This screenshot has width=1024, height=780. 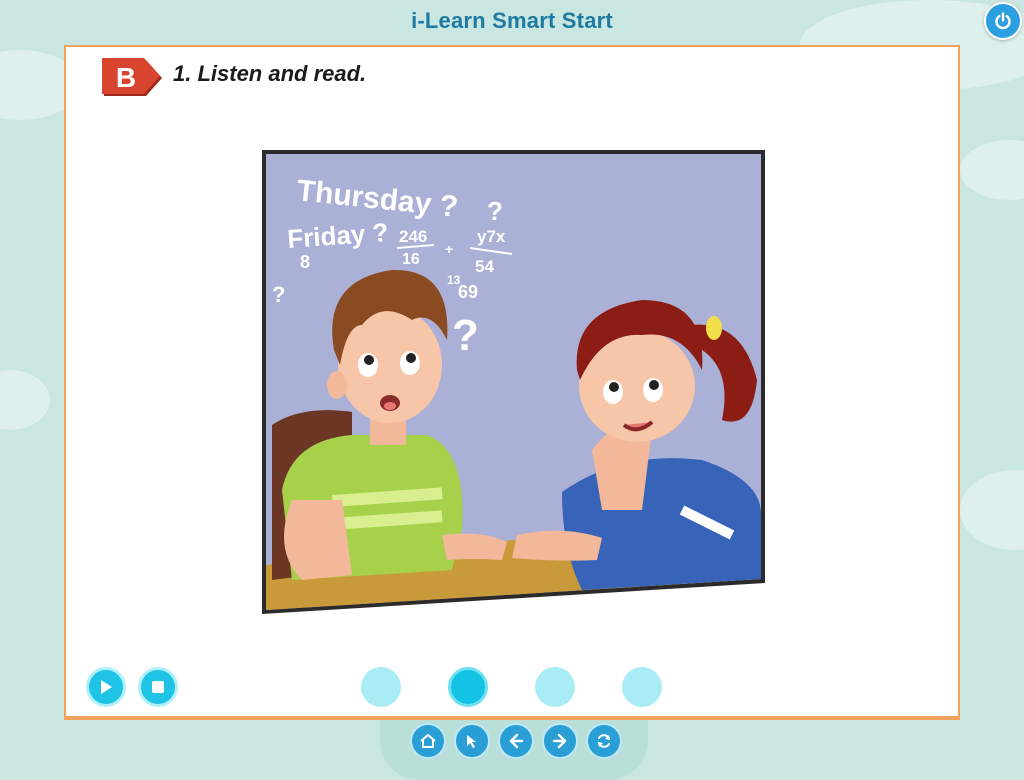 I want to click on play-icon, so click(x=106, y=687).